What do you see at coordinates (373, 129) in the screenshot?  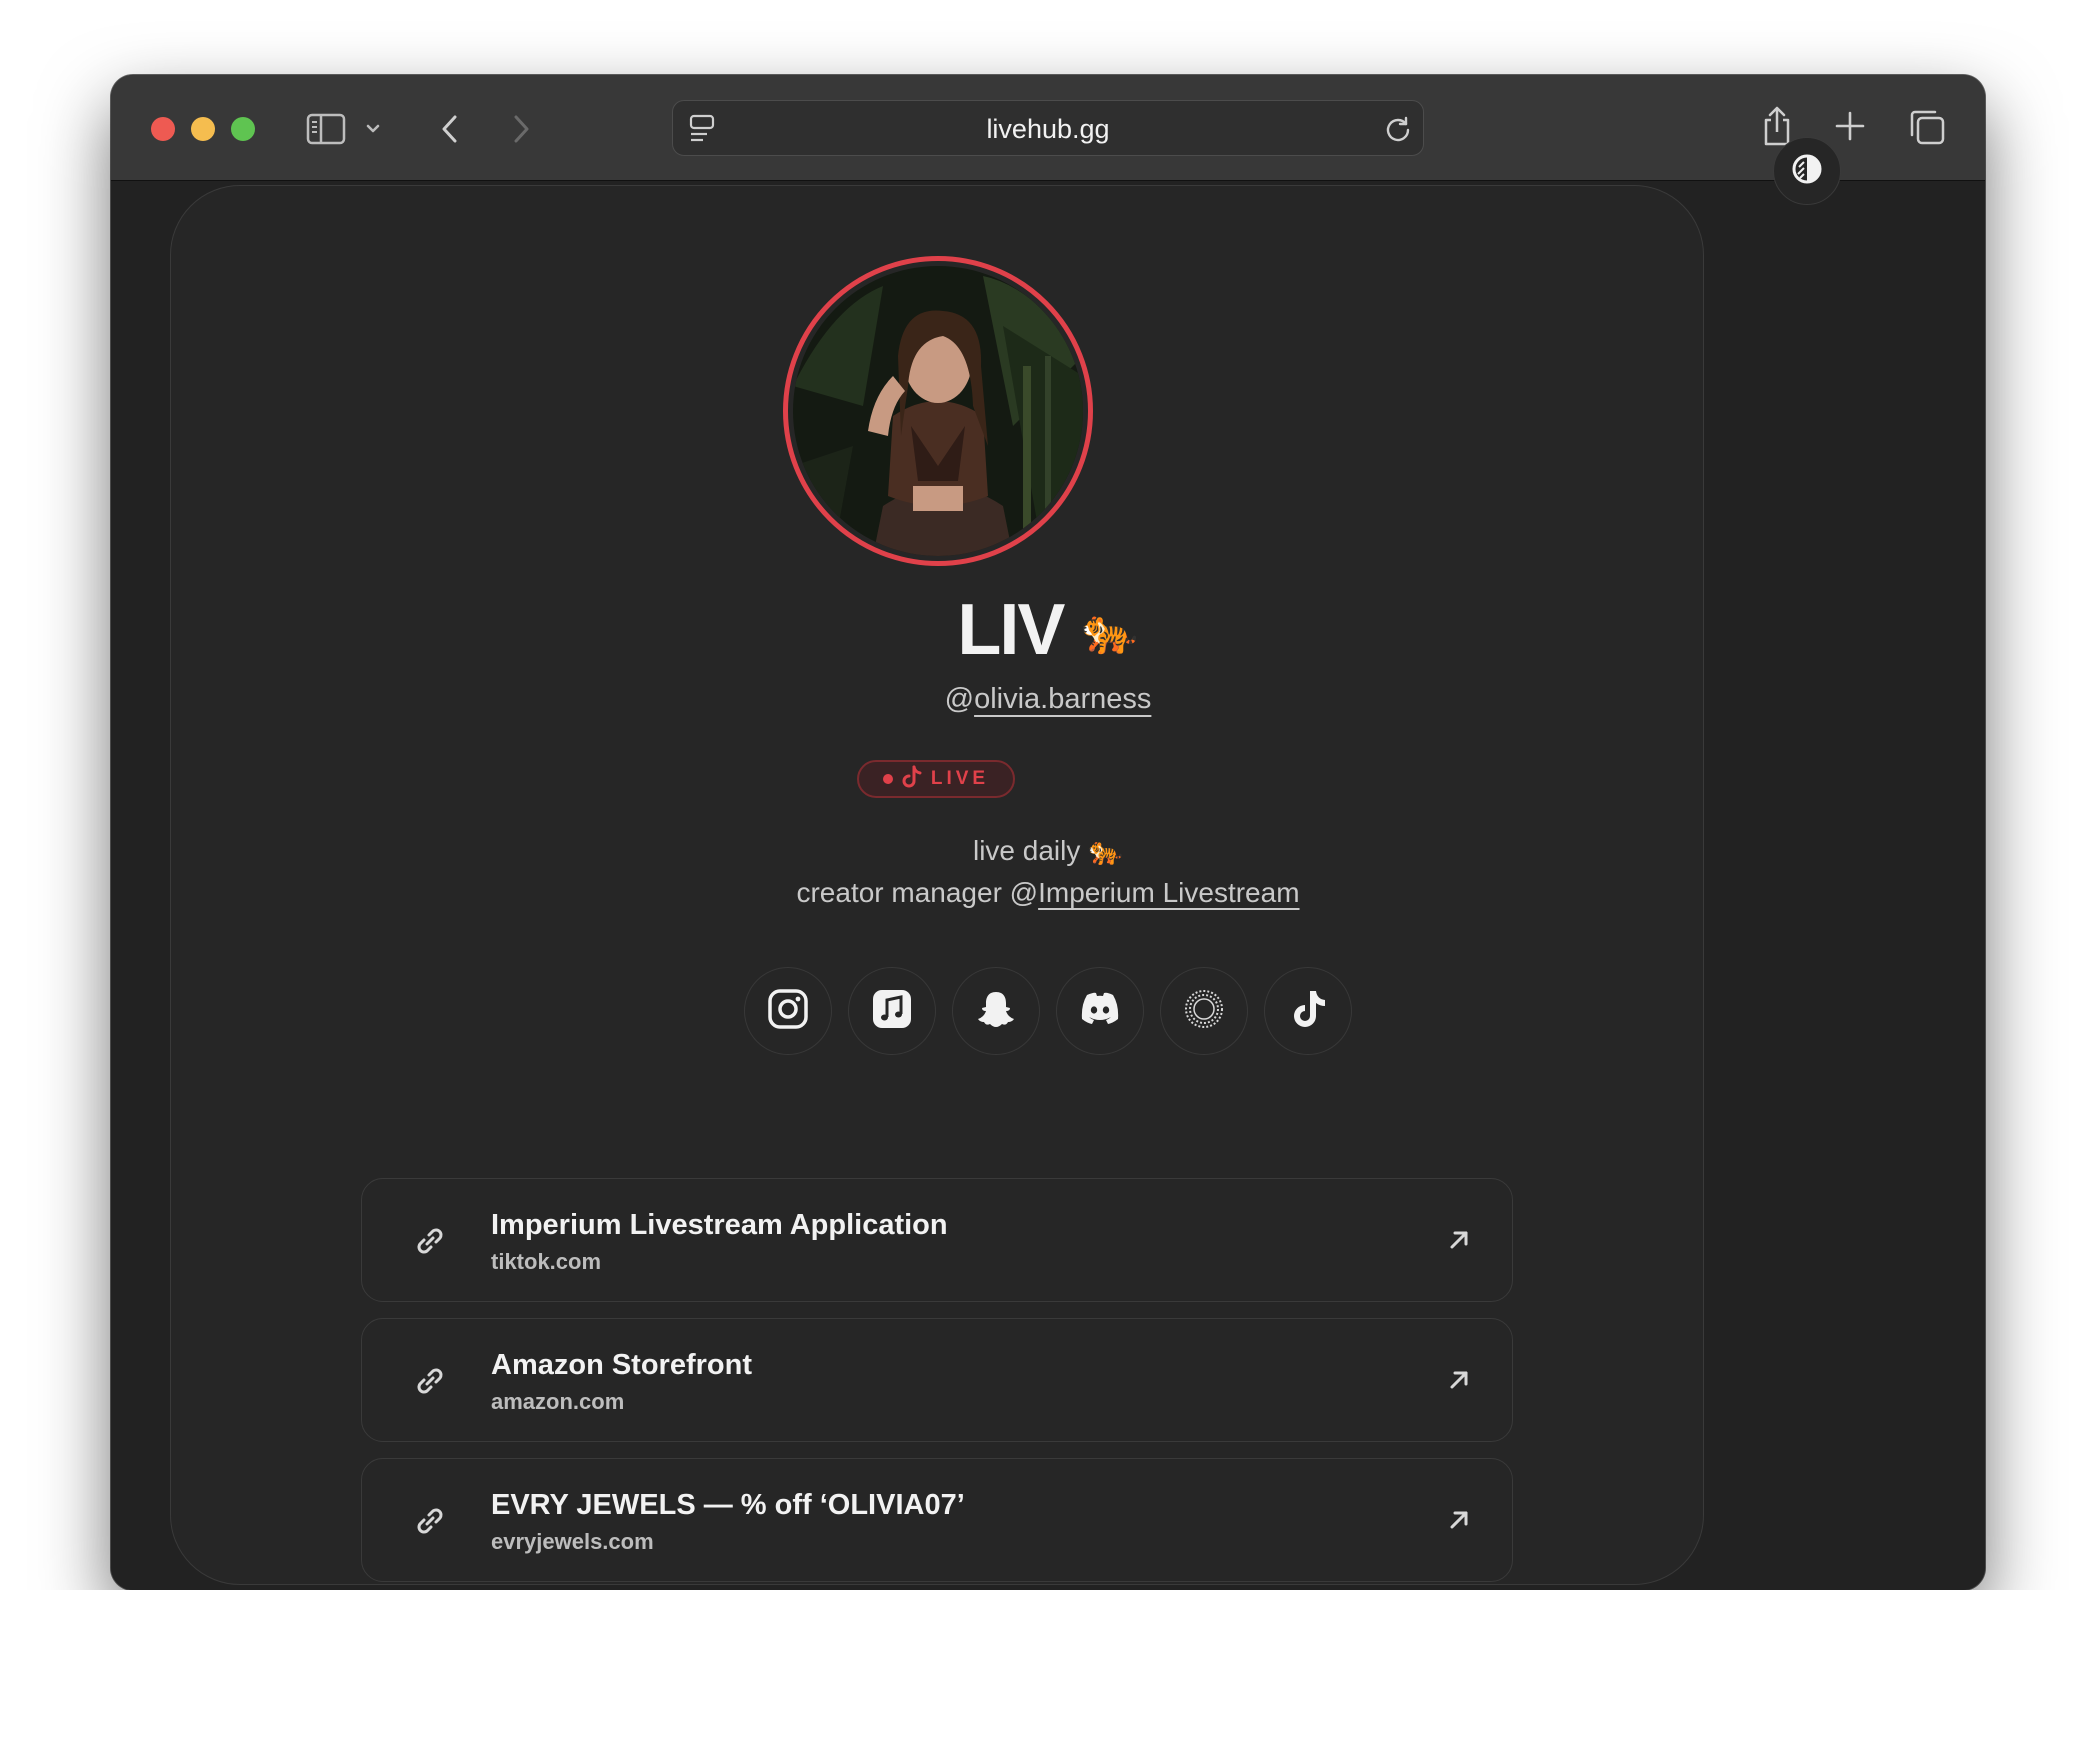 I see `chevron-down-icon` at bounding box center [373, 129].